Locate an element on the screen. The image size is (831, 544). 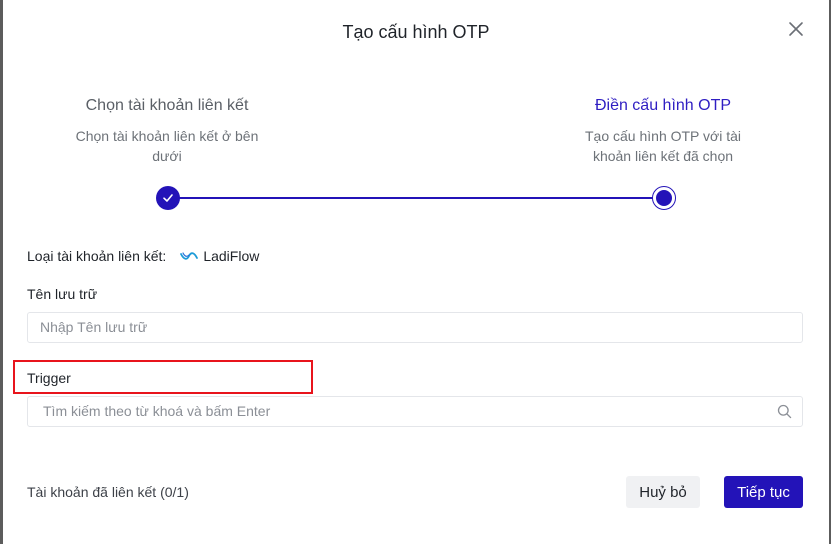
step-1-done-dot is located at coordinates (168, 198).